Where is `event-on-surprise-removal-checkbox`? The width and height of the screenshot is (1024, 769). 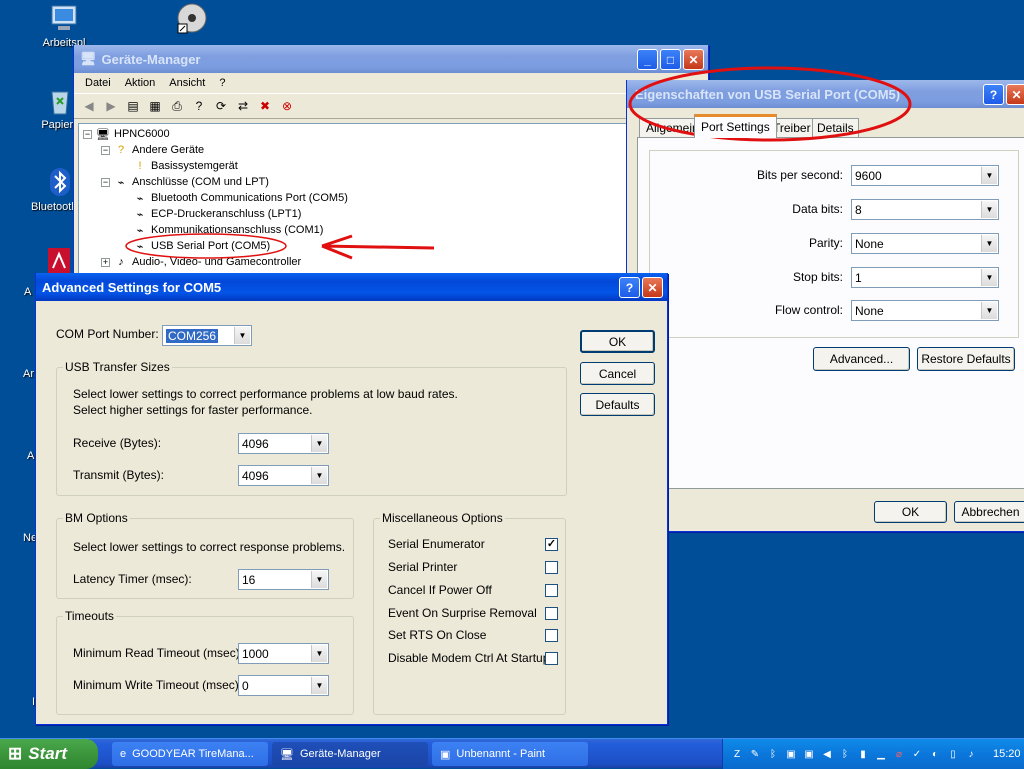
event-on-surprise-removal-checkbox is located at coordinates (551, 613).